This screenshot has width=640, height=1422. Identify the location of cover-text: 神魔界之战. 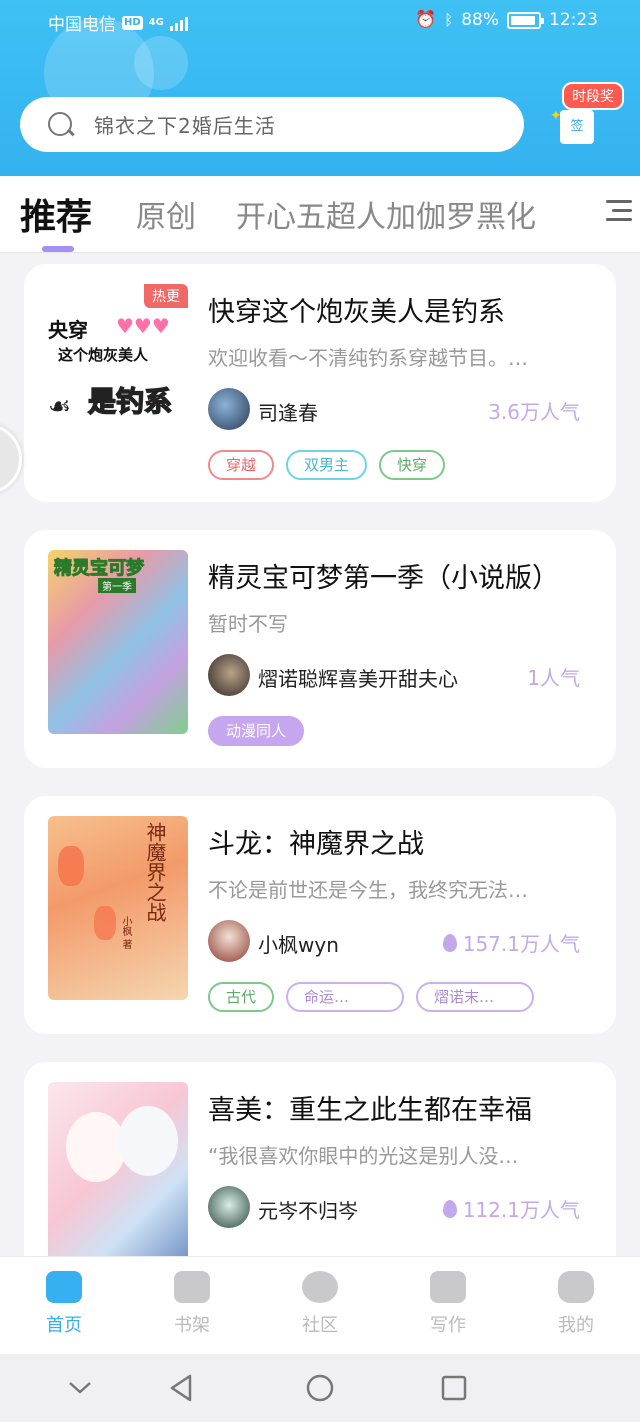
(155, 872).